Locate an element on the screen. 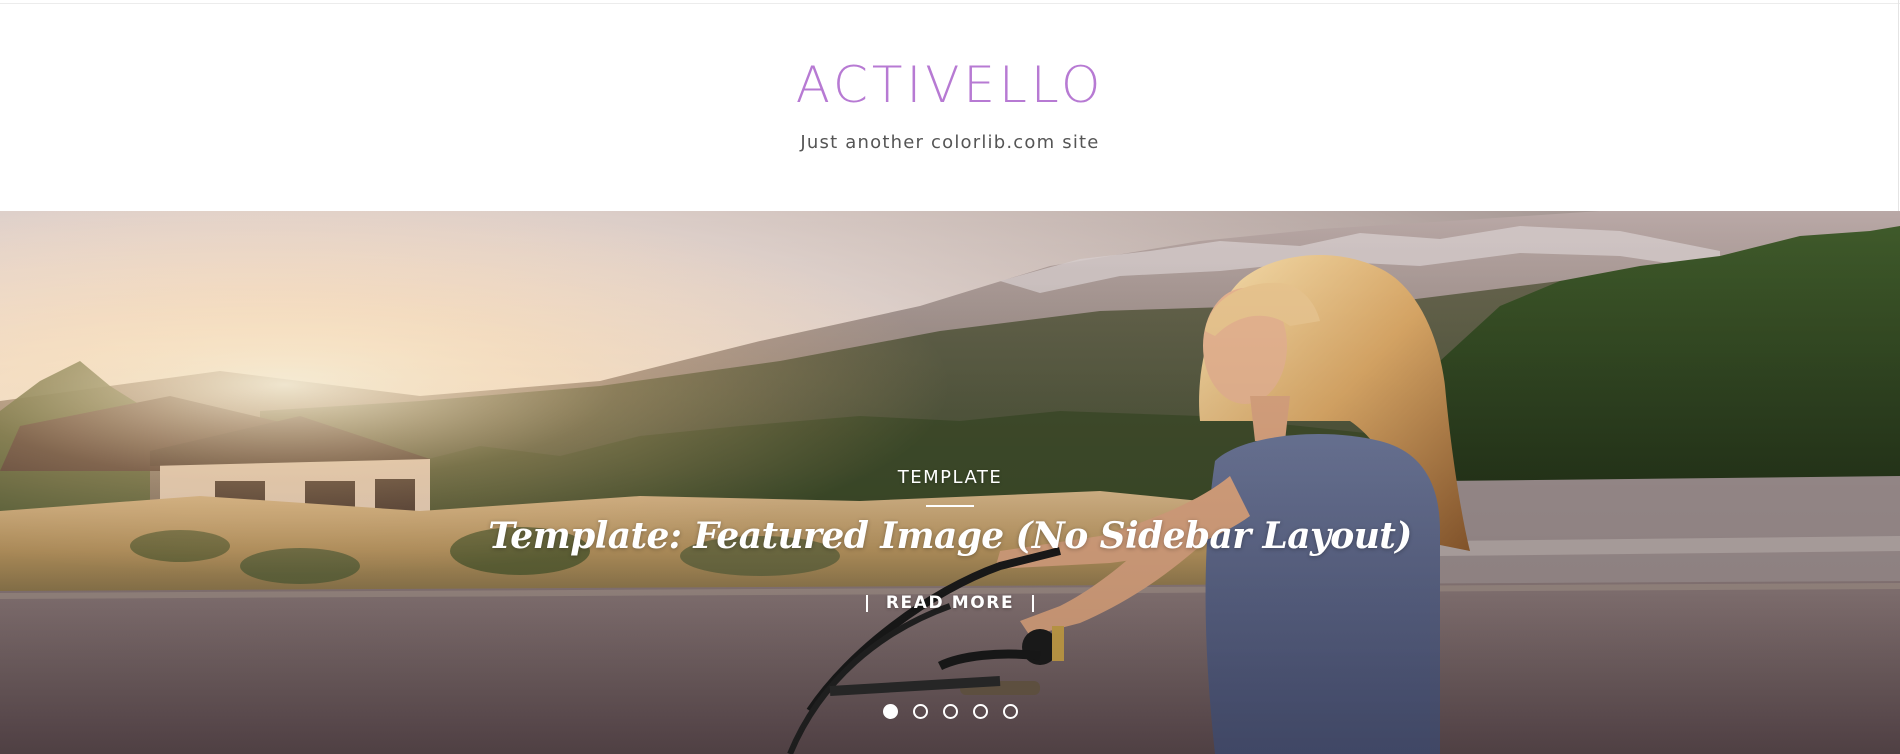 This screenshot has width=1900, height=754. read-more-label: READ MORE is located at coordinates (950, 603).